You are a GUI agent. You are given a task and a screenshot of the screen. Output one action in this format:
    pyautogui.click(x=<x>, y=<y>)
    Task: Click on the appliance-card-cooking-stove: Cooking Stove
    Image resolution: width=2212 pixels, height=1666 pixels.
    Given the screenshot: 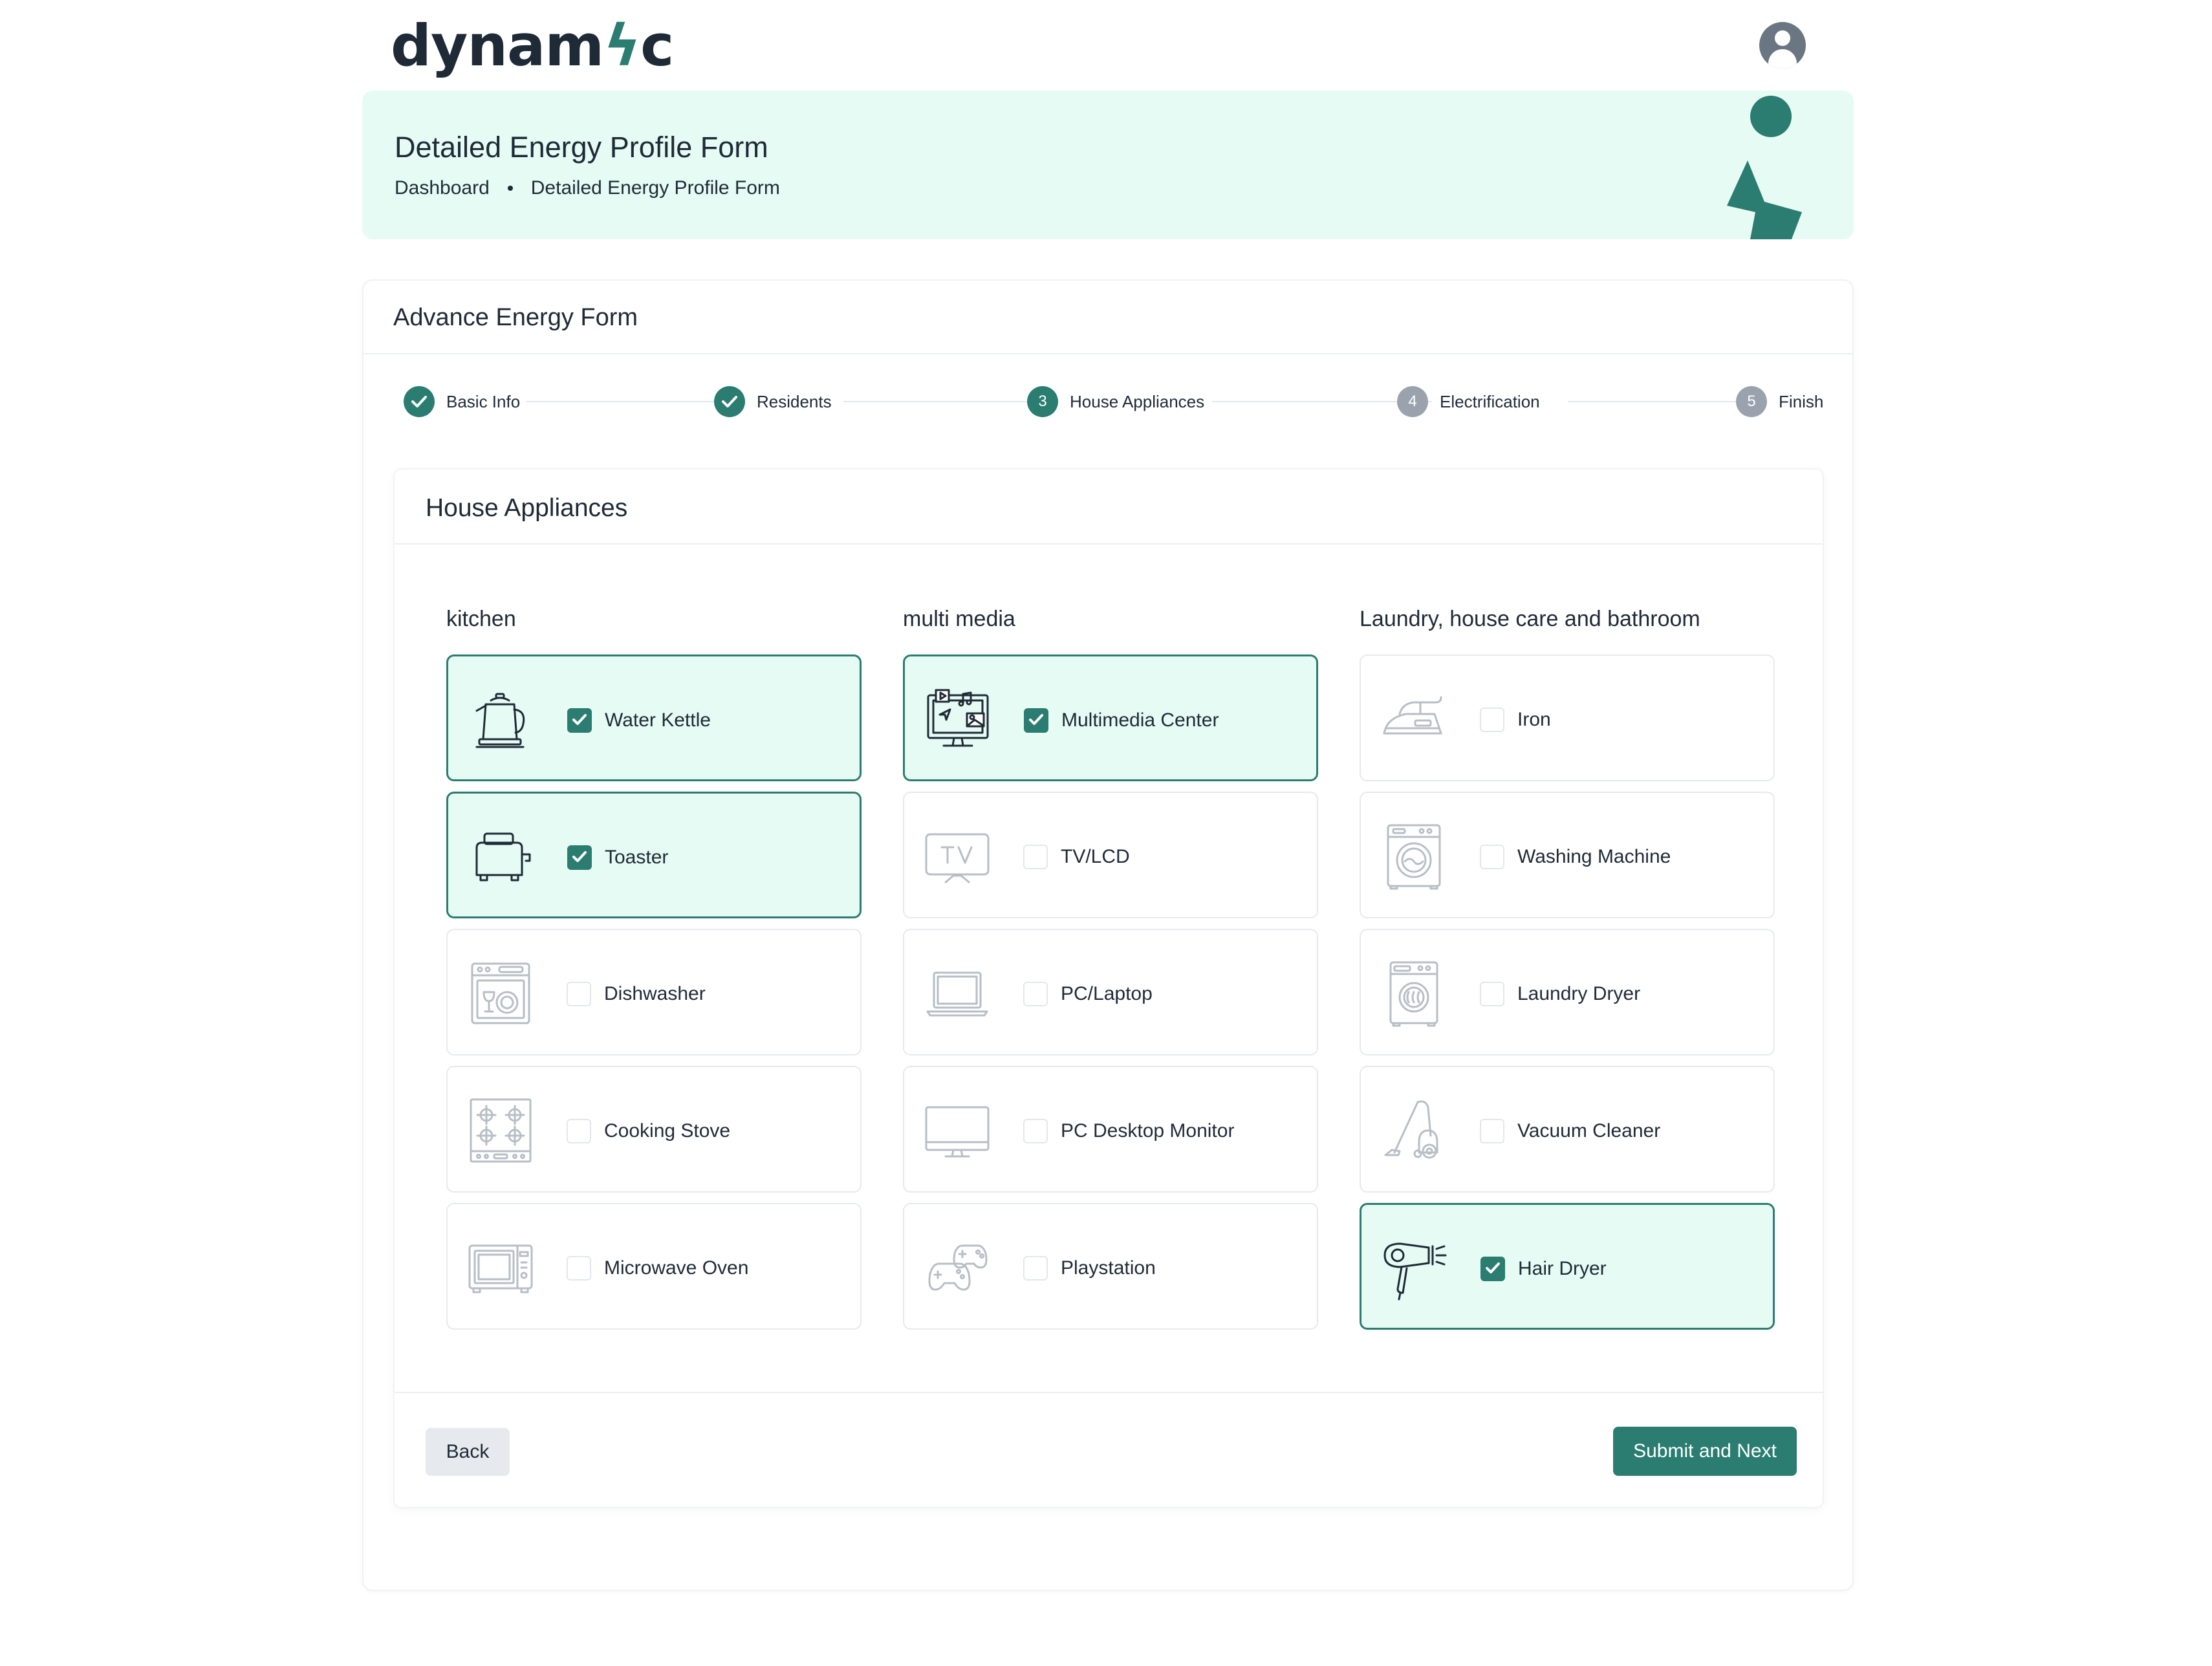 What is the action you would take?
    pyautogui.click(x=654, y=1129)
    